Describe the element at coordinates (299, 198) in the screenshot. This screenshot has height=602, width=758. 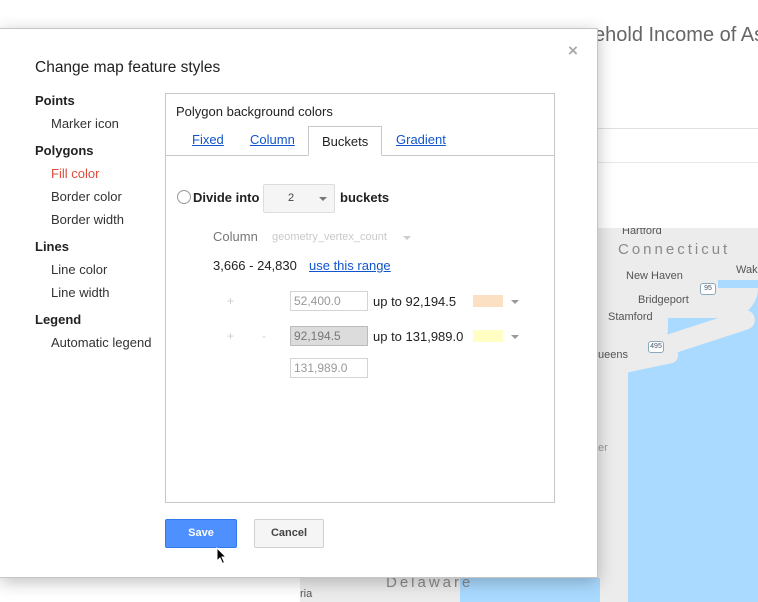
I see `bucket-count-select: 2` at that location.